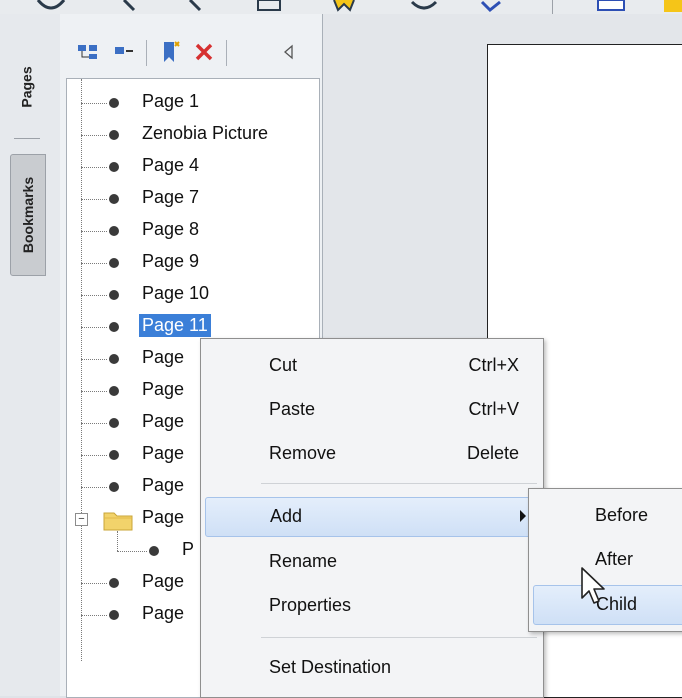 Image resolution: width=682 pixels, height=698 pixels. What do you see at coordinates (310, 605) in the screenshot?
I see `menu-item-label: Properties` at bounding box center [310, 605].